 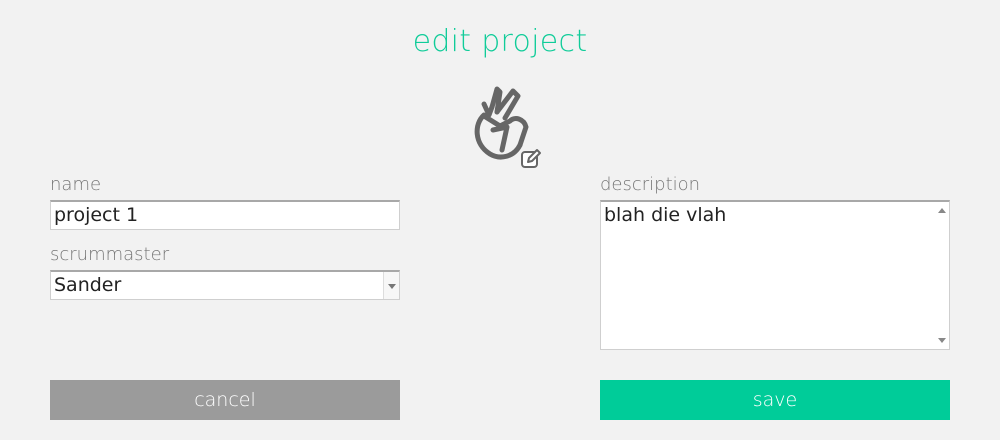 I want to click on scrummaster-select: Sander, so click(x=225, y=285).